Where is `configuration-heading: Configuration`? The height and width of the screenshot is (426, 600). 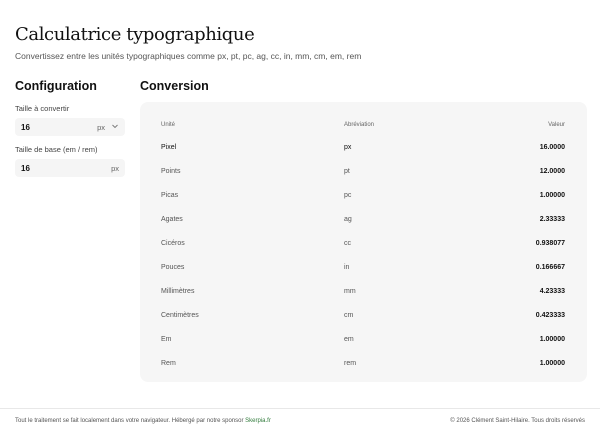
configuration-heading: Configuration is located at coordinates (56, 86).